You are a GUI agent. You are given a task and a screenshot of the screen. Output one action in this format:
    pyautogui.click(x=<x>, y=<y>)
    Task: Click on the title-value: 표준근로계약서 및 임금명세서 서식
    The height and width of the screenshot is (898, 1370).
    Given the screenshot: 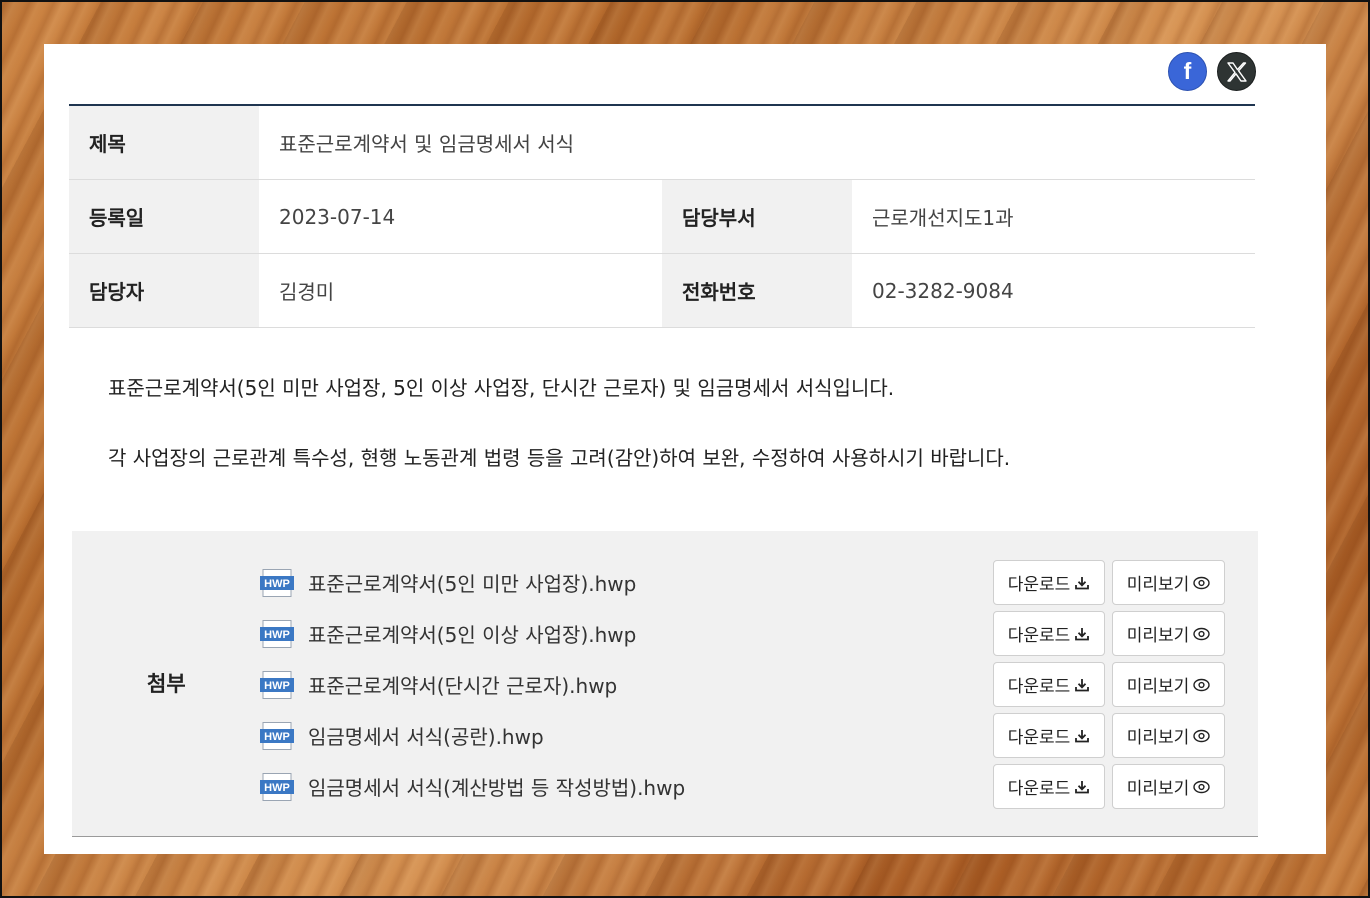 What is the action you would take?
    pyautogui.click(x=427, y=144)
    